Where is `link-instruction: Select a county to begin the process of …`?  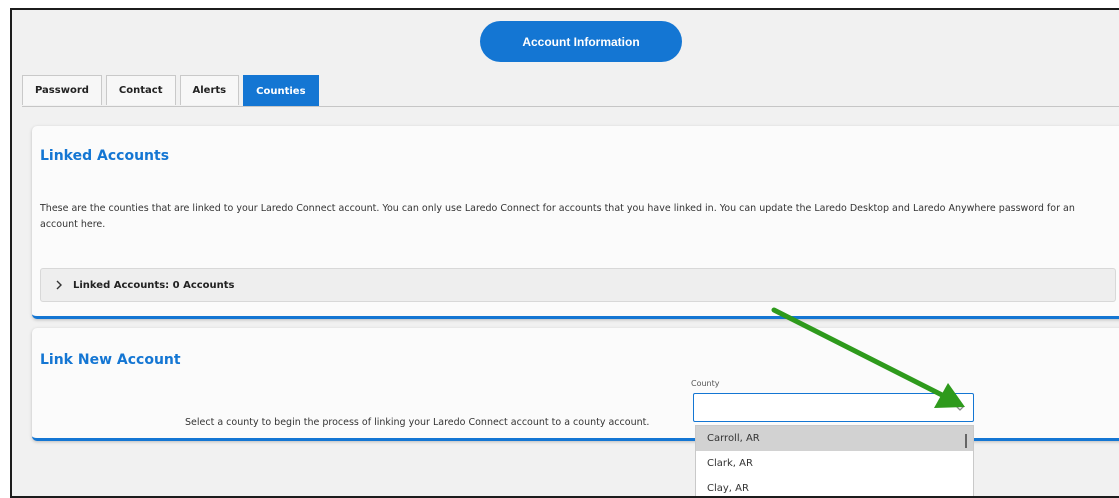
link-instruction: Select a county to begin the process of … is located at coordinates (417, 422).